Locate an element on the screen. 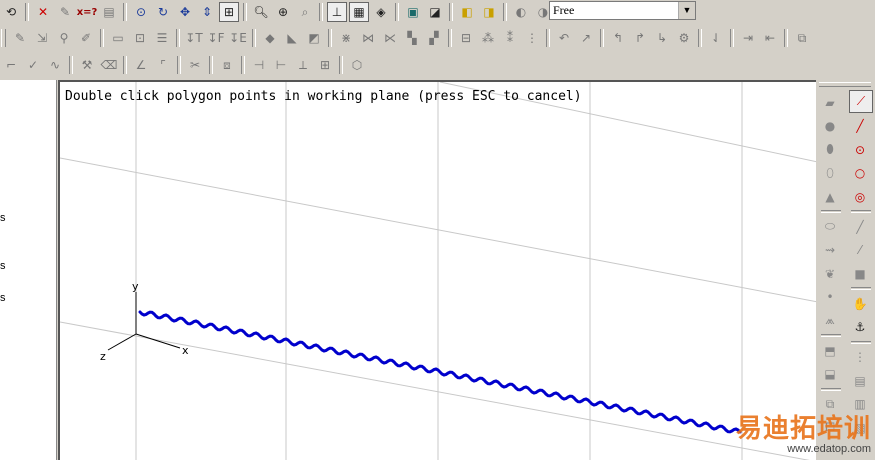 This screenshot has width=875, height=460. revolve-icon: ⩕ is located at coordinates (830, 320).